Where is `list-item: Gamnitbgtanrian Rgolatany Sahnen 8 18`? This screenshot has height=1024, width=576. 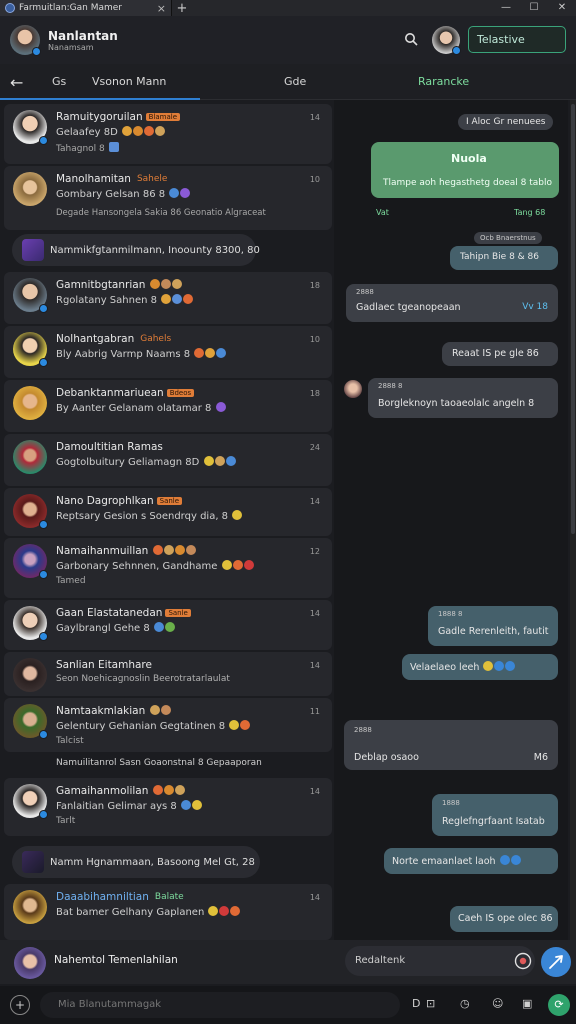 list-item: Gamnitbgtanrian Rgolatany Sahnen 8 18 is located at coordinates (168, 298).